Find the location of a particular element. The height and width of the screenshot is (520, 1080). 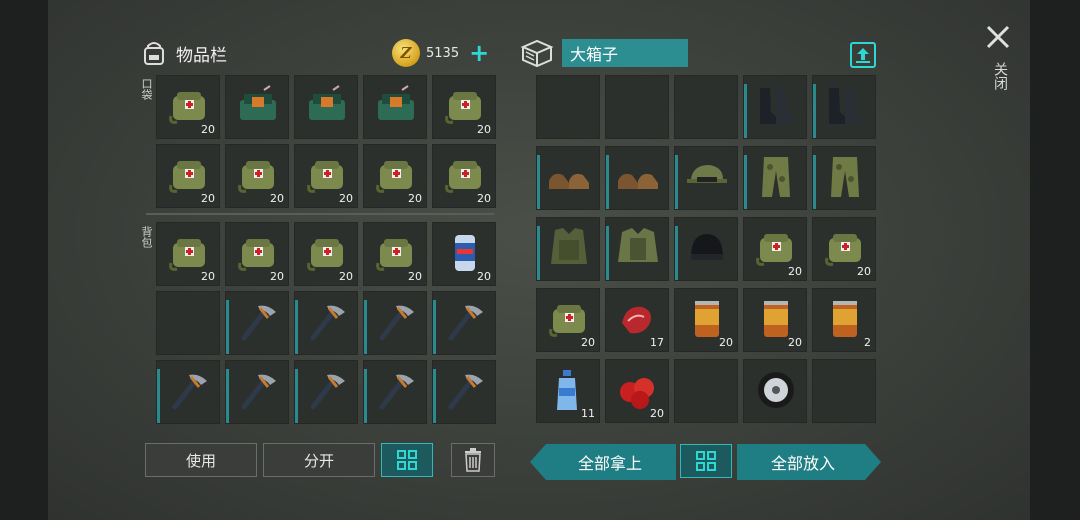

close-icon is located at coordinates (998, 37).